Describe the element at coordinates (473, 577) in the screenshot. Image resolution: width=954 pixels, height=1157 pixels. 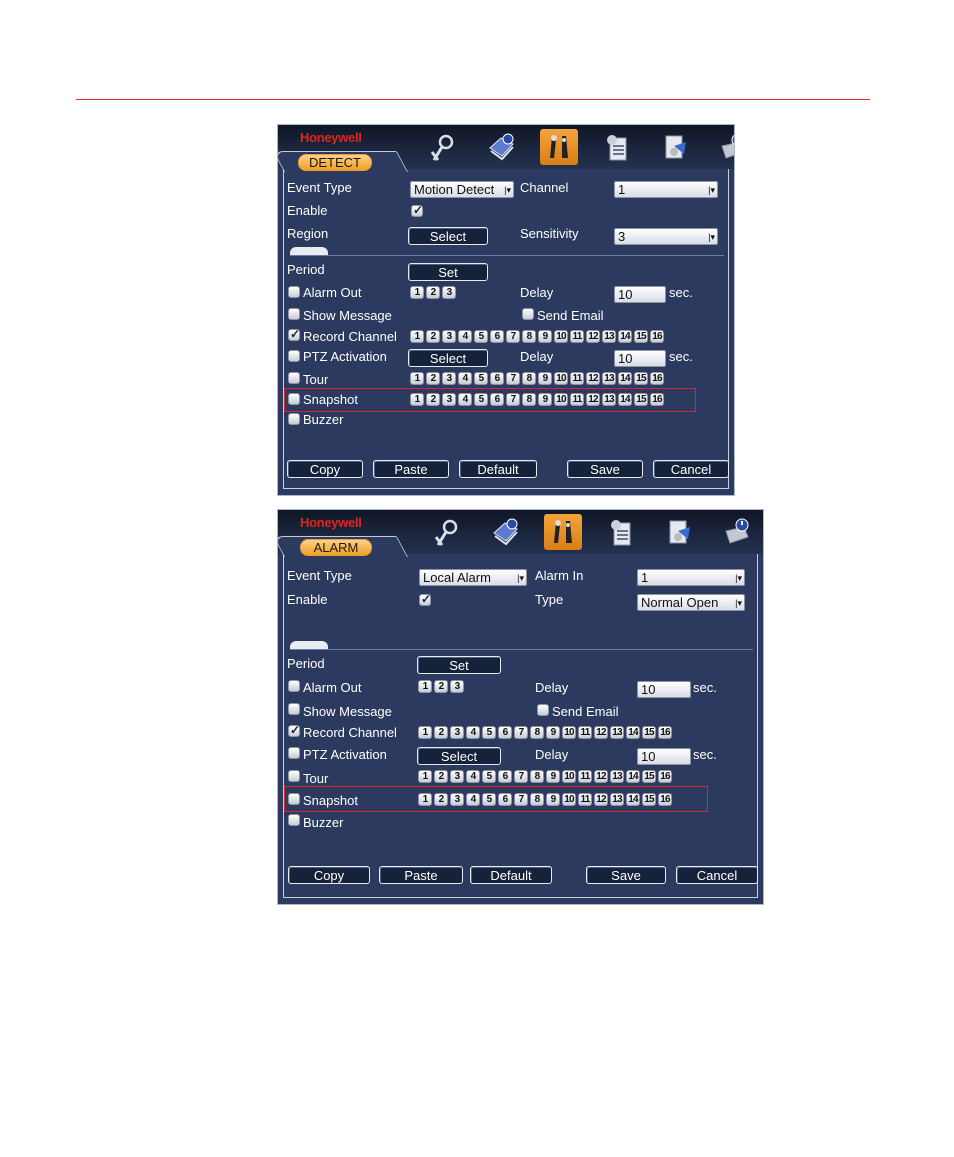
I see `event-type-select: Local Alarm |▾` at that location.